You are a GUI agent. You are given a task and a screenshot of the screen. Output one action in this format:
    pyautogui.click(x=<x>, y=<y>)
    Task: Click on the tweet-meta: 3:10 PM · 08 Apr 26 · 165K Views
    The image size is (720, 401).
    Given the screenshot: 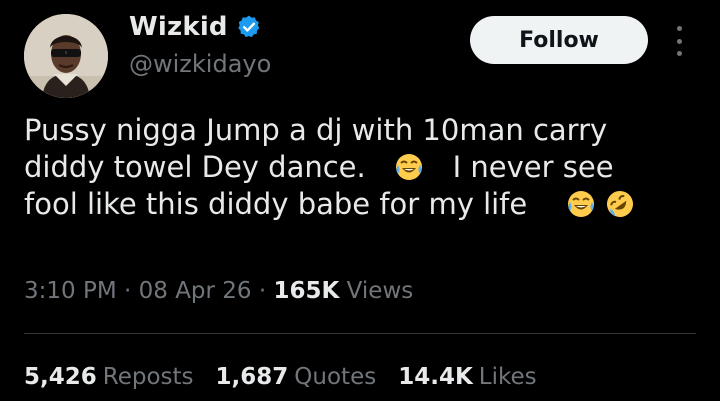 What is the action you would take?
    pyautogui.click(x=218, y=291)
    